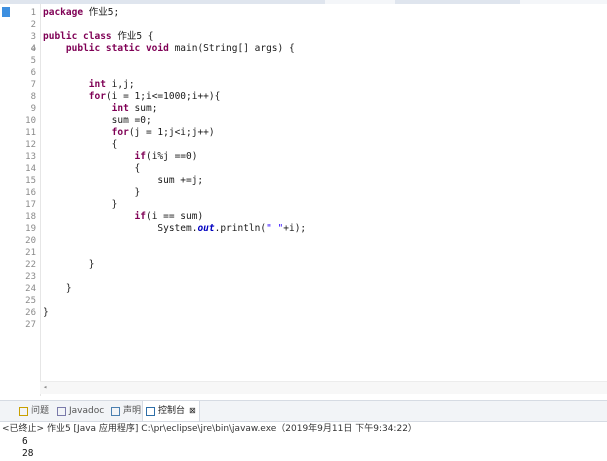  What do you see at coordinates (30, 229) in the screenshot?
I see `line-number: 19` at bounding box center [30, 229].